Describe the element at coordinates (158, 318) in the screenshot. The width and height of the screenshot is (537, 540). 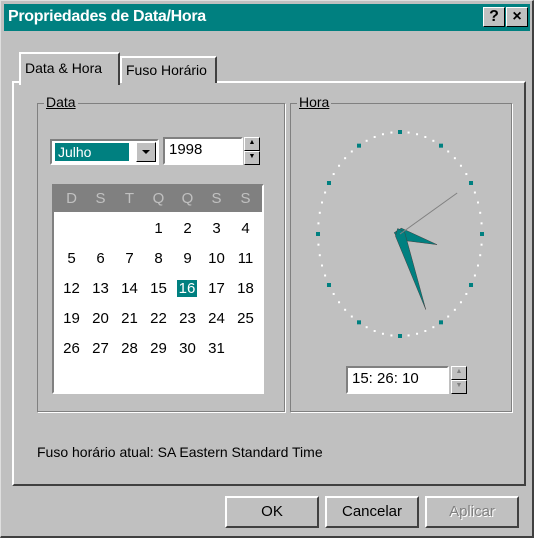
I see `calendar-day: 22` at that location.